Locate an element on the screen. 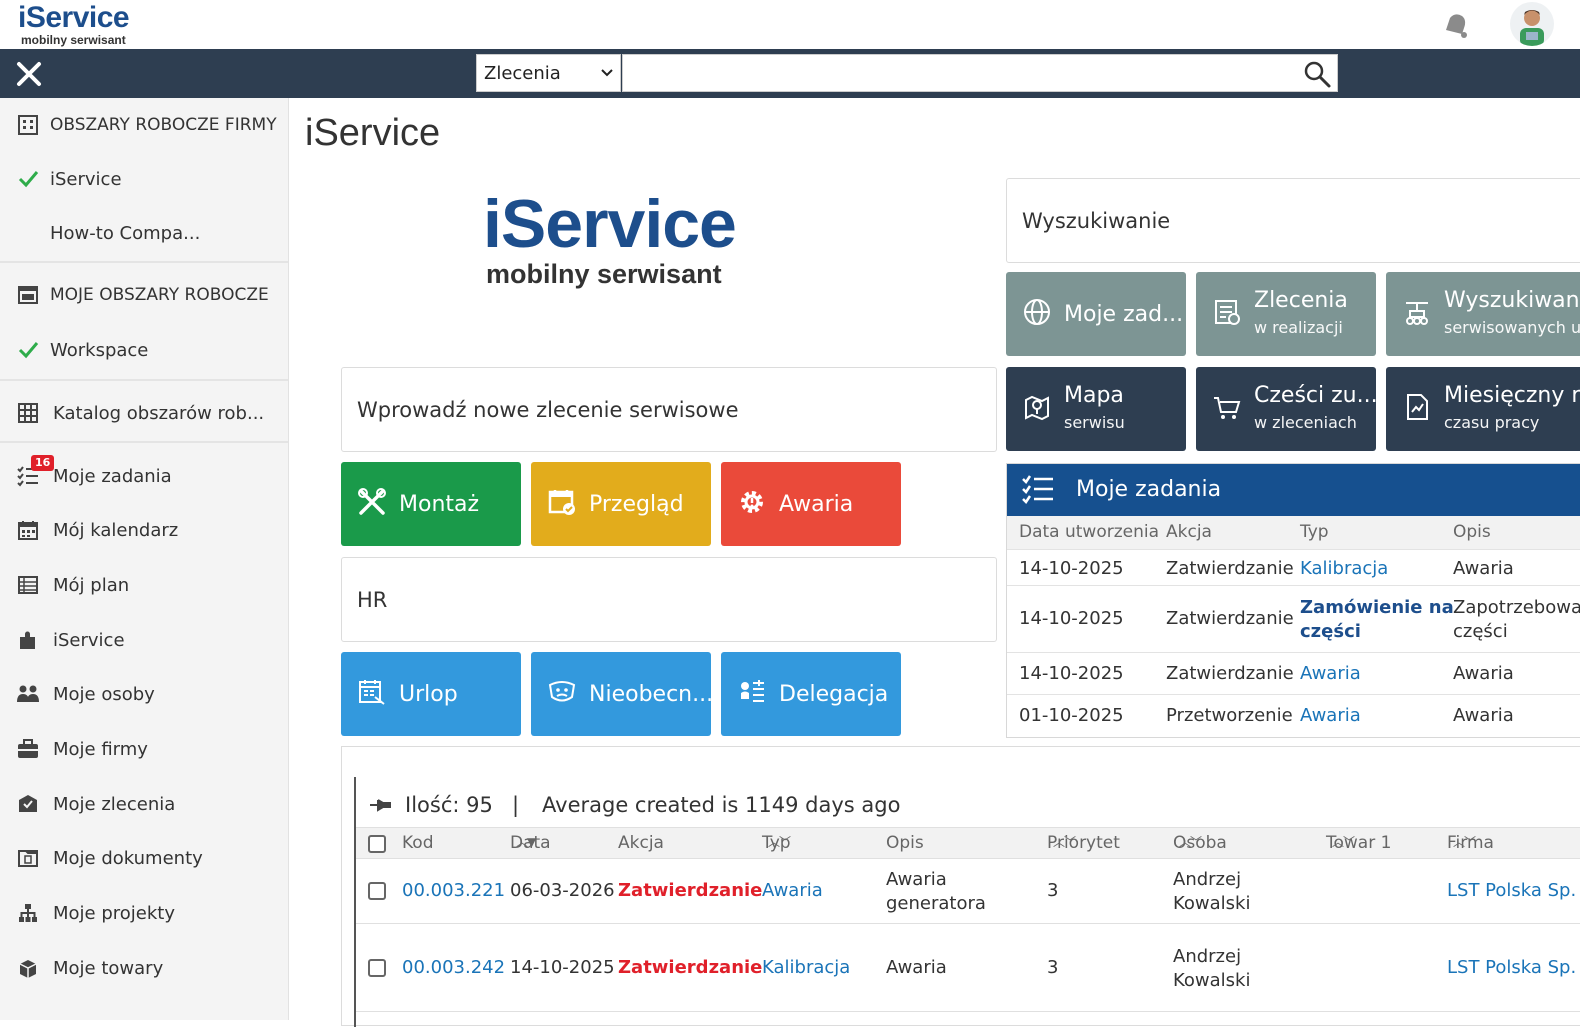  sidebar-header-my-workspaces: MOJE OBSZARY ROBOCZE is located at coordinates (144, 295).